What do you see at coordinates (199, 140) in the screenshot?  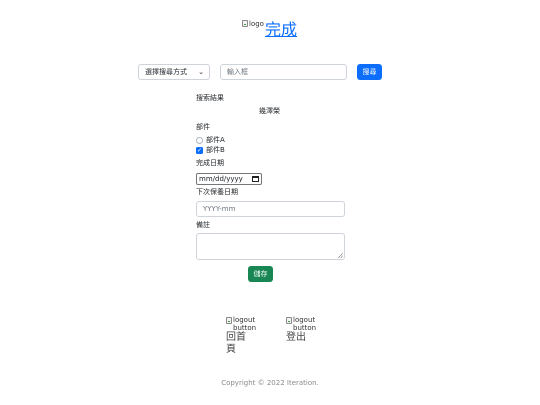 I see `part-a-radio` at bounding box center [199, 140].